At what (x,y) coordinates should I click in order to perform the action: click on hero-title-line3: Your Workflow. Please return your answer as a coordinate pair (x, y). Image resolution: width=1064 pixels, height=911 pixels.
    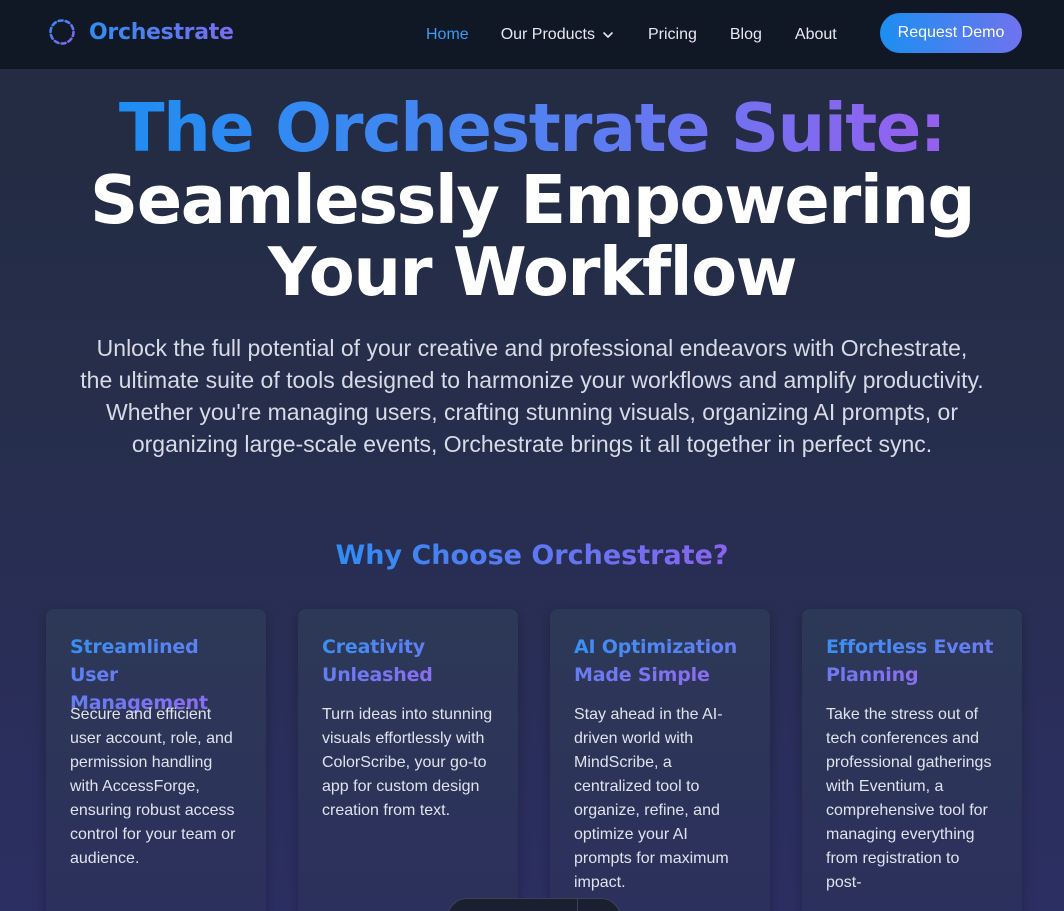
    Looking at the image, I should click on (532, 272).